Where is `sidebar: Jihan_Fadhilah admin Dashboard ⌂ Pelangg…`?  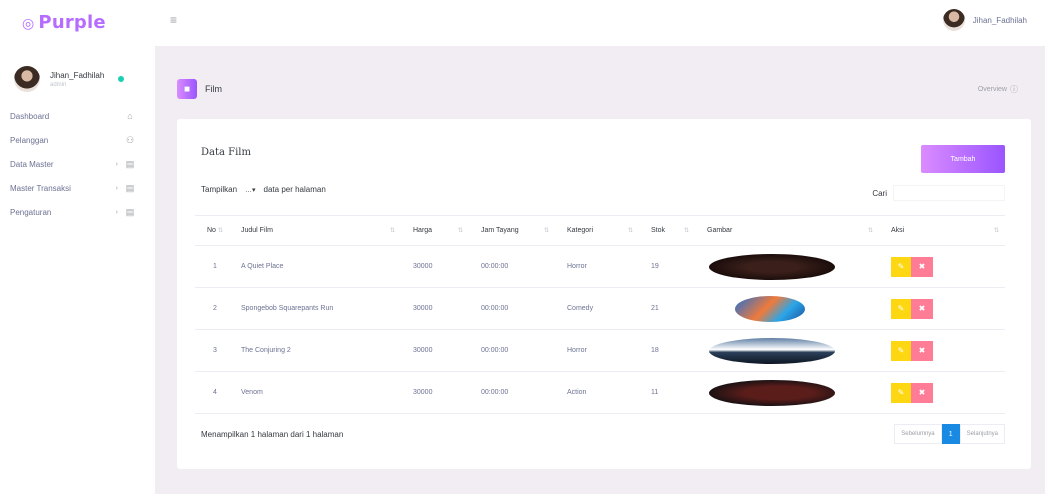
sidebar: Jihan_Fadhilah admin Dashboard ⌂ Pelangg… is located at coordinates (75, 269).